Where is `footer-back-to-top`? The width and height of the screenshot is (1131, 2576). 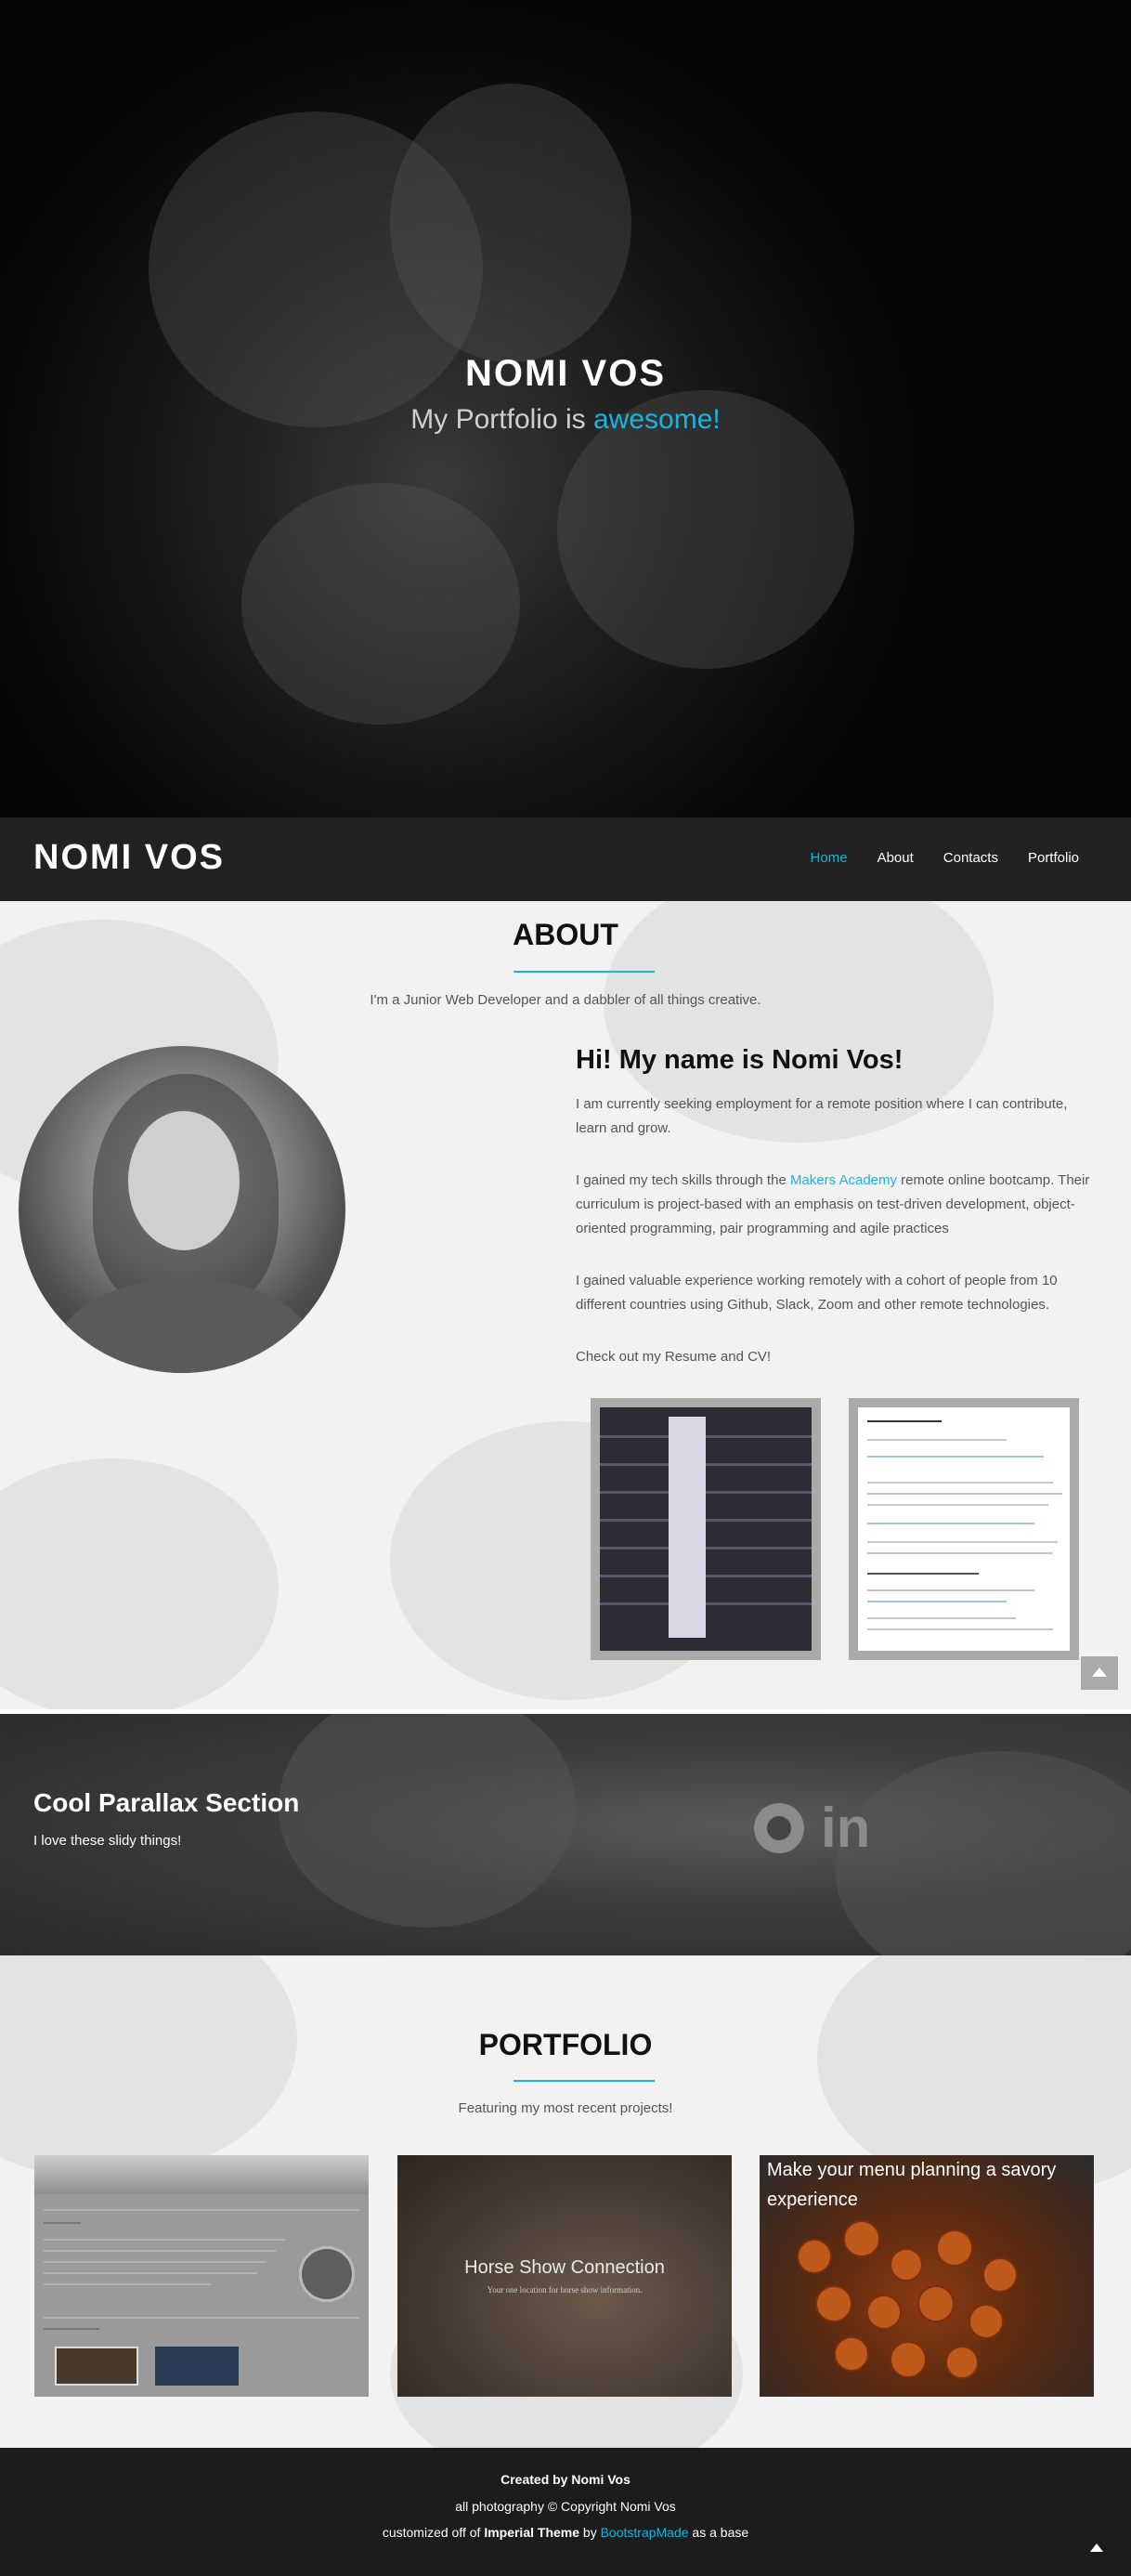
footer-back-to-top is located at coordinates (1097, 2549).